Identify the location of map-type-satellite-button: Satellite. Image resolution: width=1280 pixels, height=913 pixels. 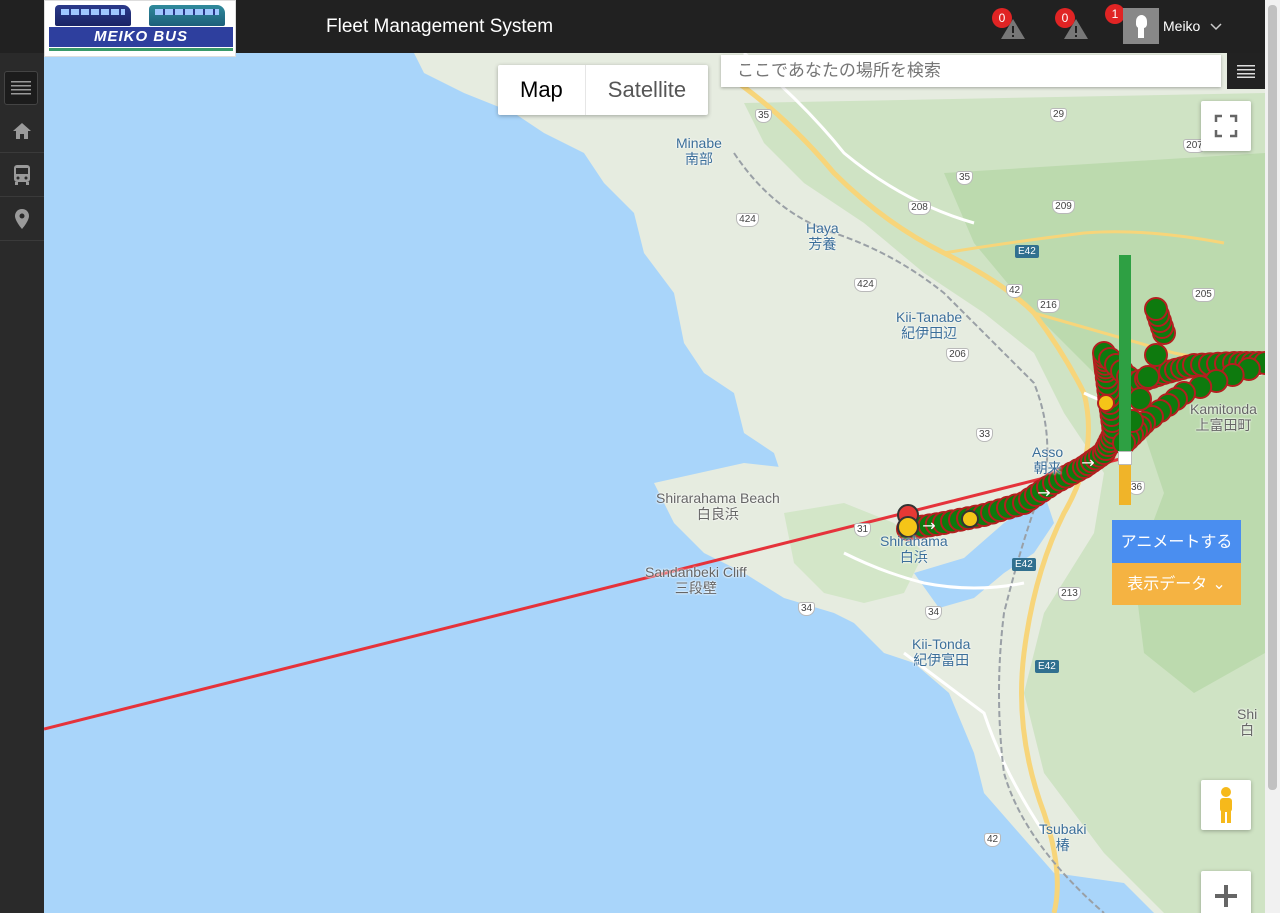
(647, 90).